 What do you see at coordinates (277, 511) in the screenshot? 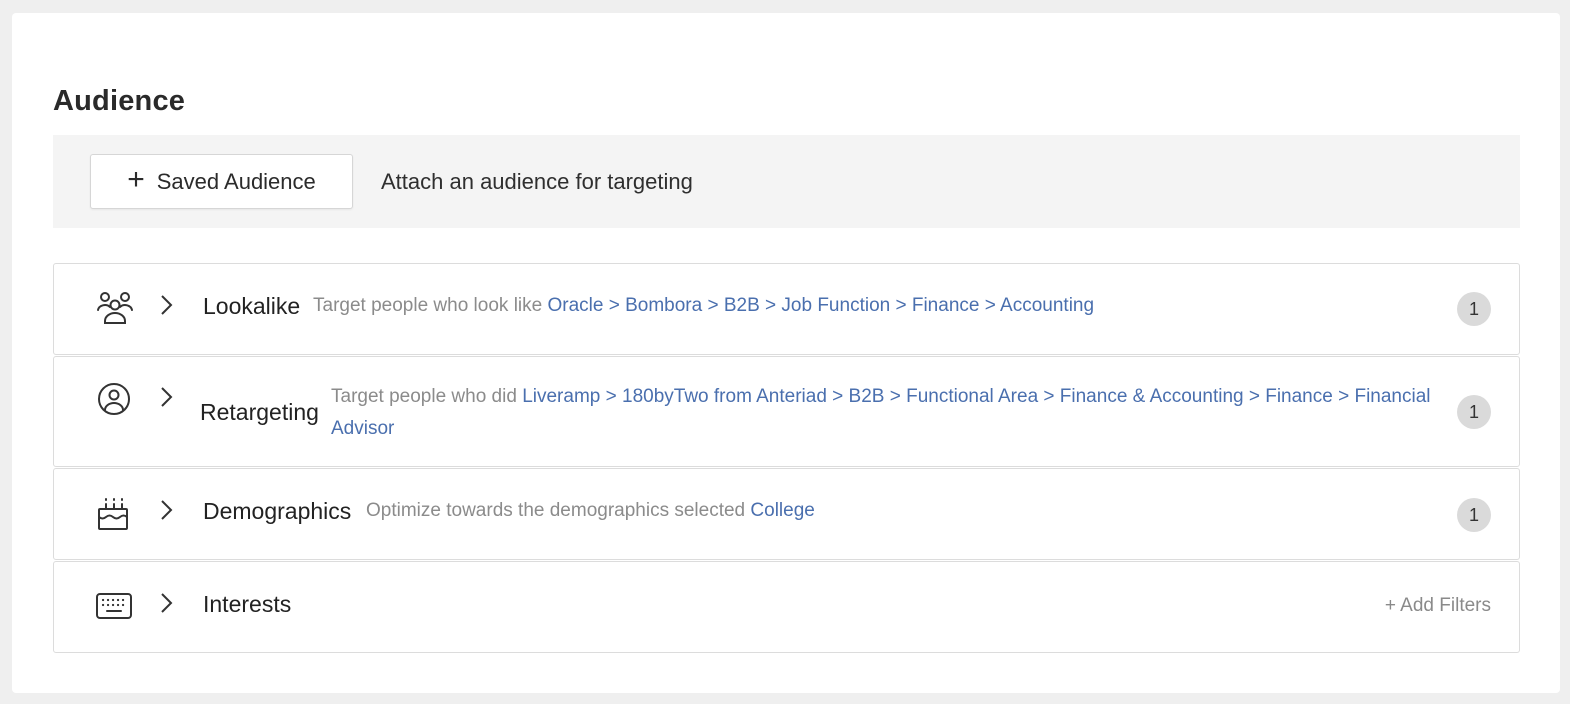
I see `row-title: Demographics` at bounding box center [277, 511].